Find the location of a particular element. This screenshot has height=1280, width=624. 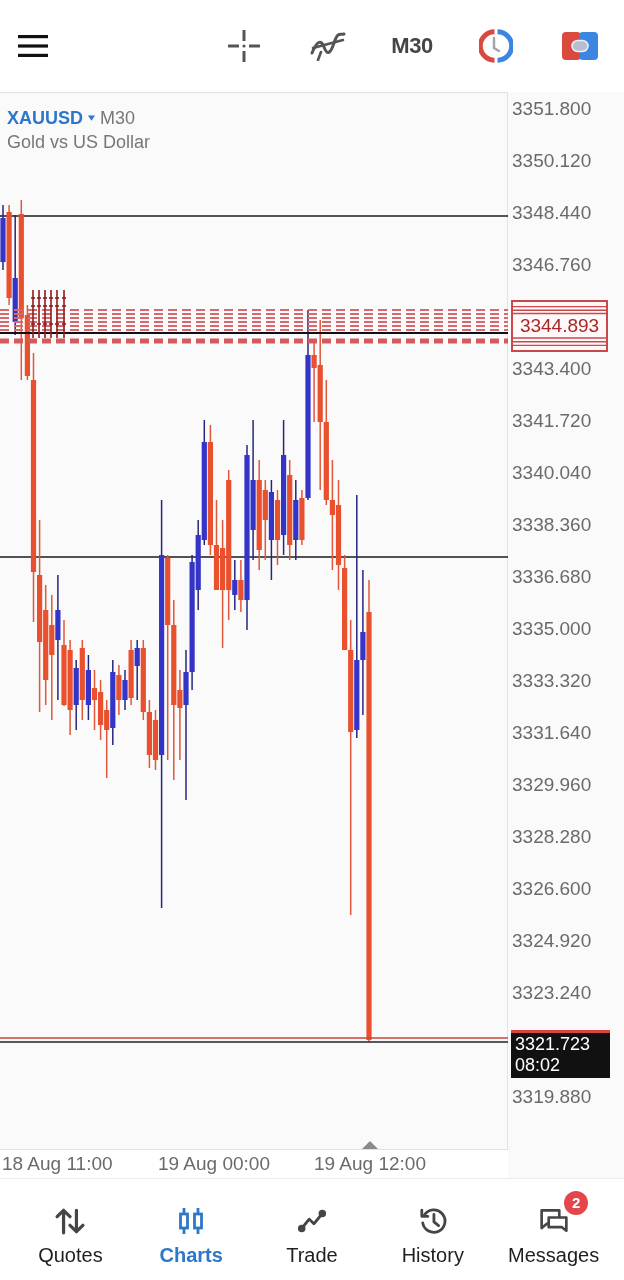

timeframe-button: M30 is located at coordinates (412, 46).